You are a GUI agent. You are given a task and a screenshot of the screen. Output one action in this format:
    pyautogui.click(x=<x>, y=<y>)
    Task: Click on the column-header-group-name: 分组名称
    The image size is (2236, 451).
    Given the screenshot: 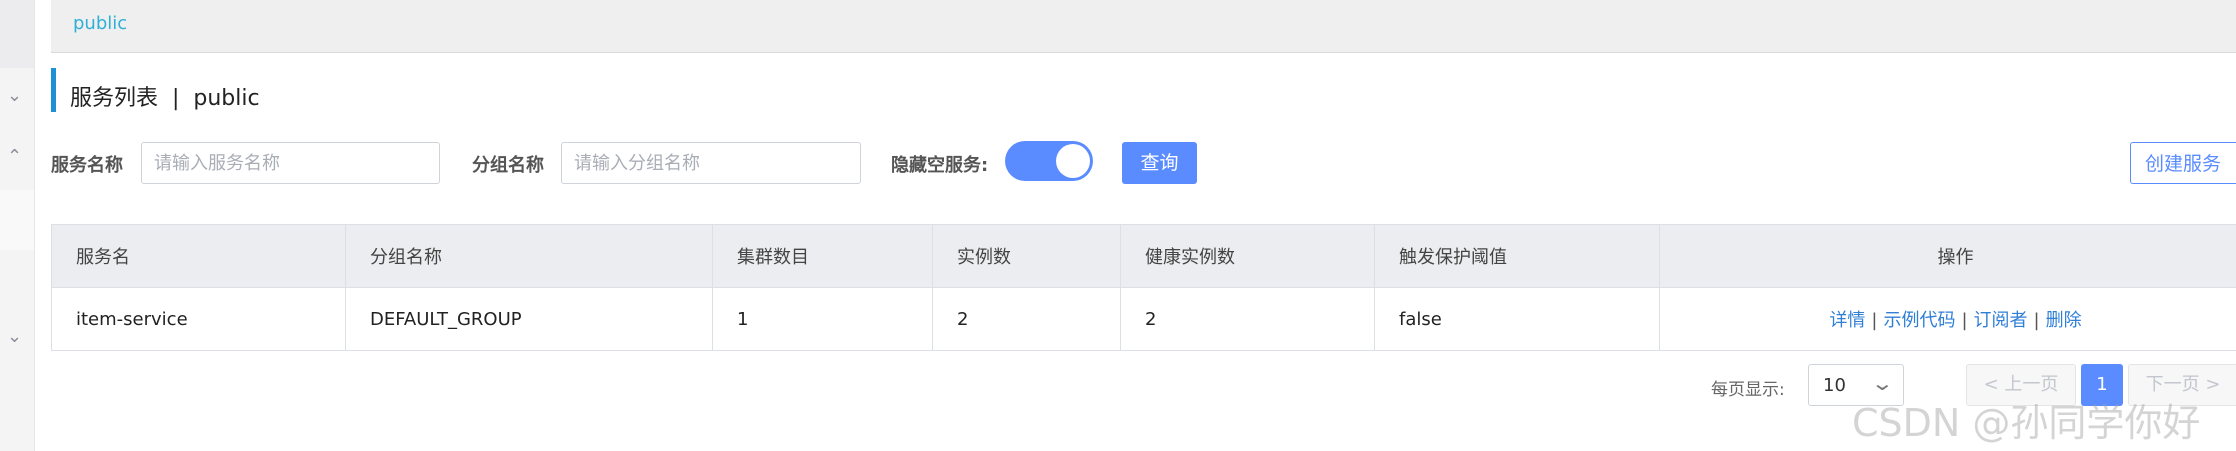 What is the action you would take?
    pyautogui.click(x=529, y=256)
    